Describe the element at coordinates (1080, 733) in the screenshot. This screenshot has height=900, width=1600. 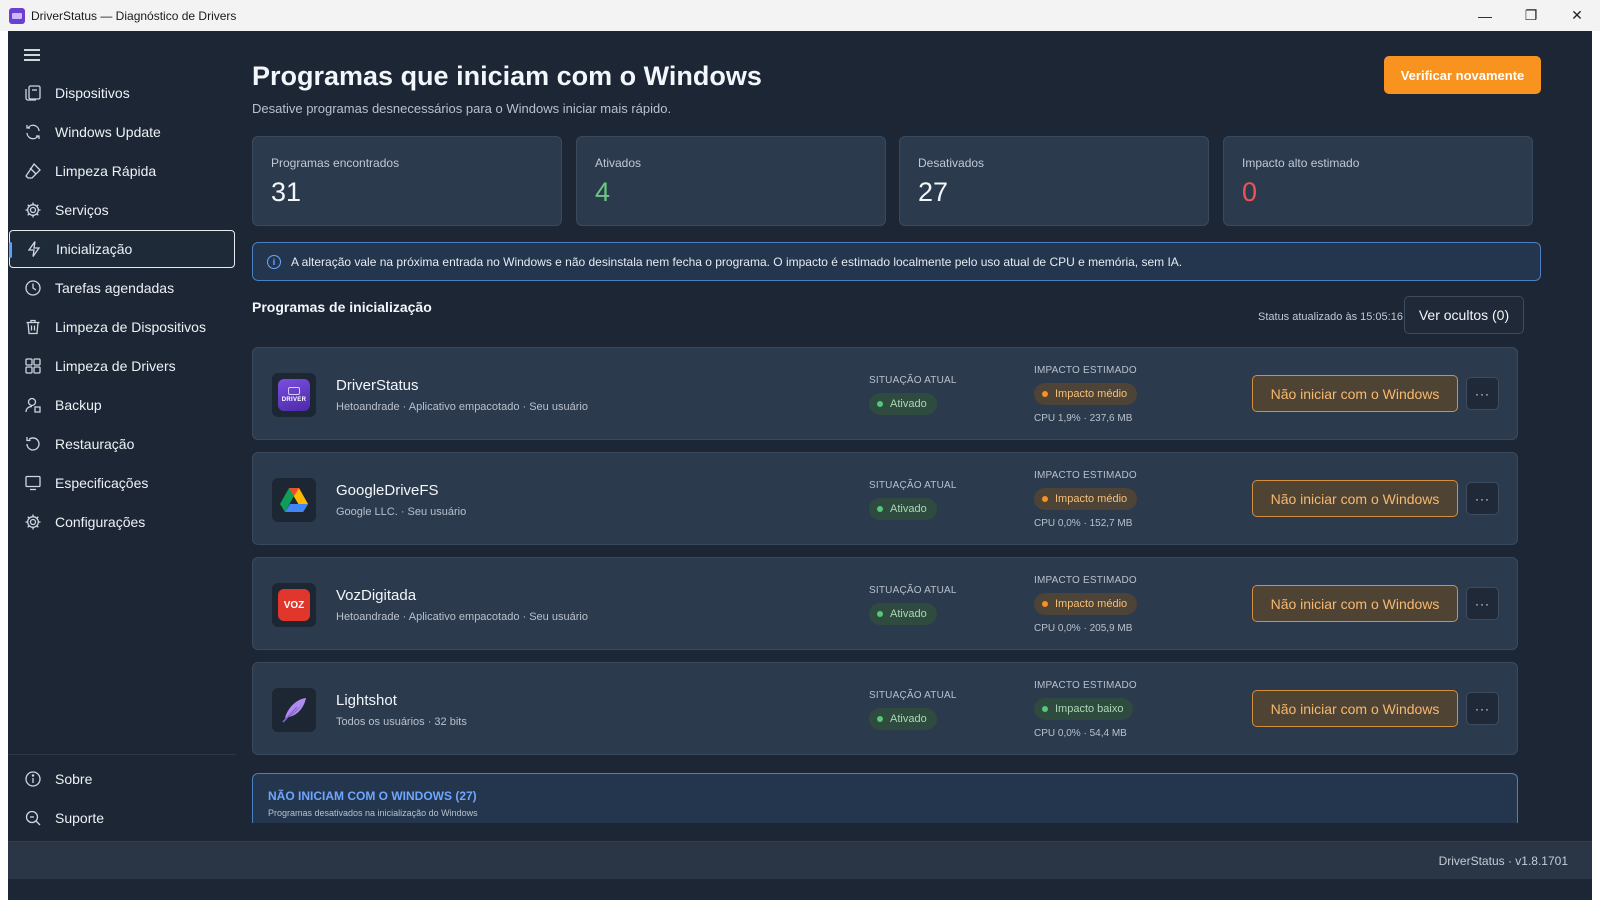
I see `resource-usage: CPU 0,0% · 54,4 MB` at that location.